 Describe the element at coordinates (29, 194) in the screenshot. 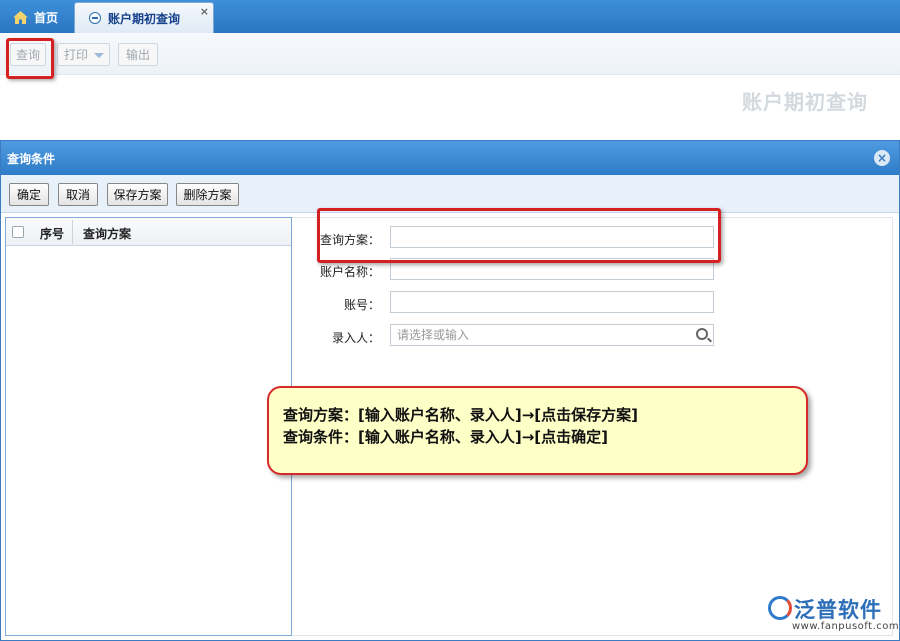

I see `confirm-button: 确定` at that location.